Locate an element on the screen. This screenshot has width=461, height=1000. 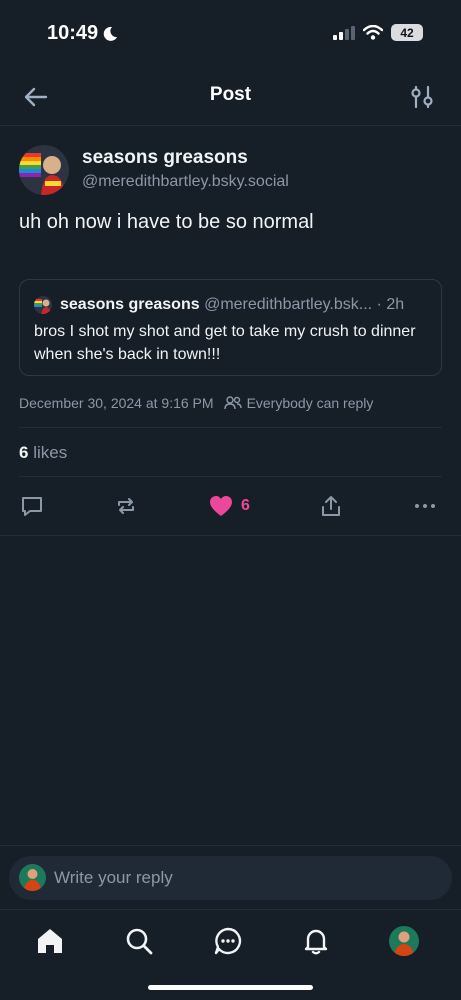
comment-icon is located at coordinates (32, 506).